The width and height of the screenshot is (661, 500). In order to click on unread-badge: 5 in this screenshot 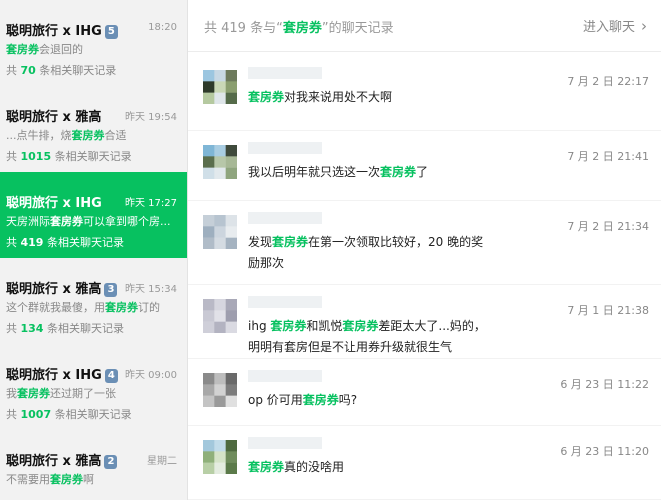, I will do `click(111, 32)`.